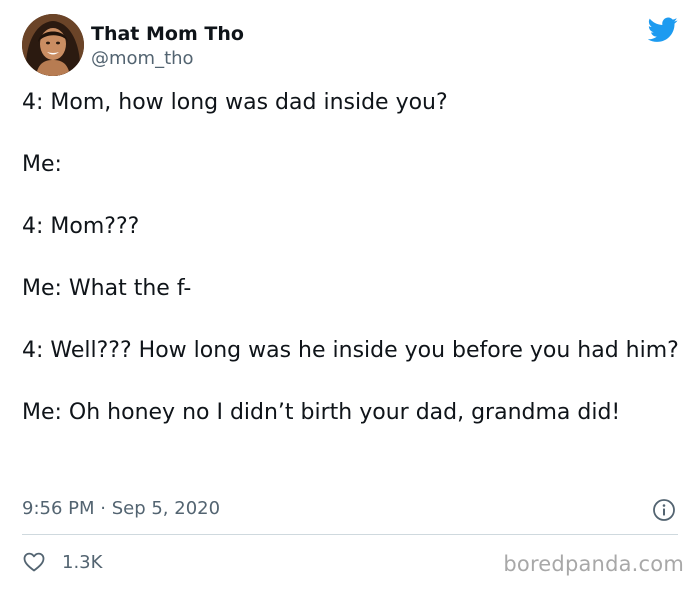  I want to click on tweet-line: 4: Mom, how long was dad inside you?, so click(235, 102).